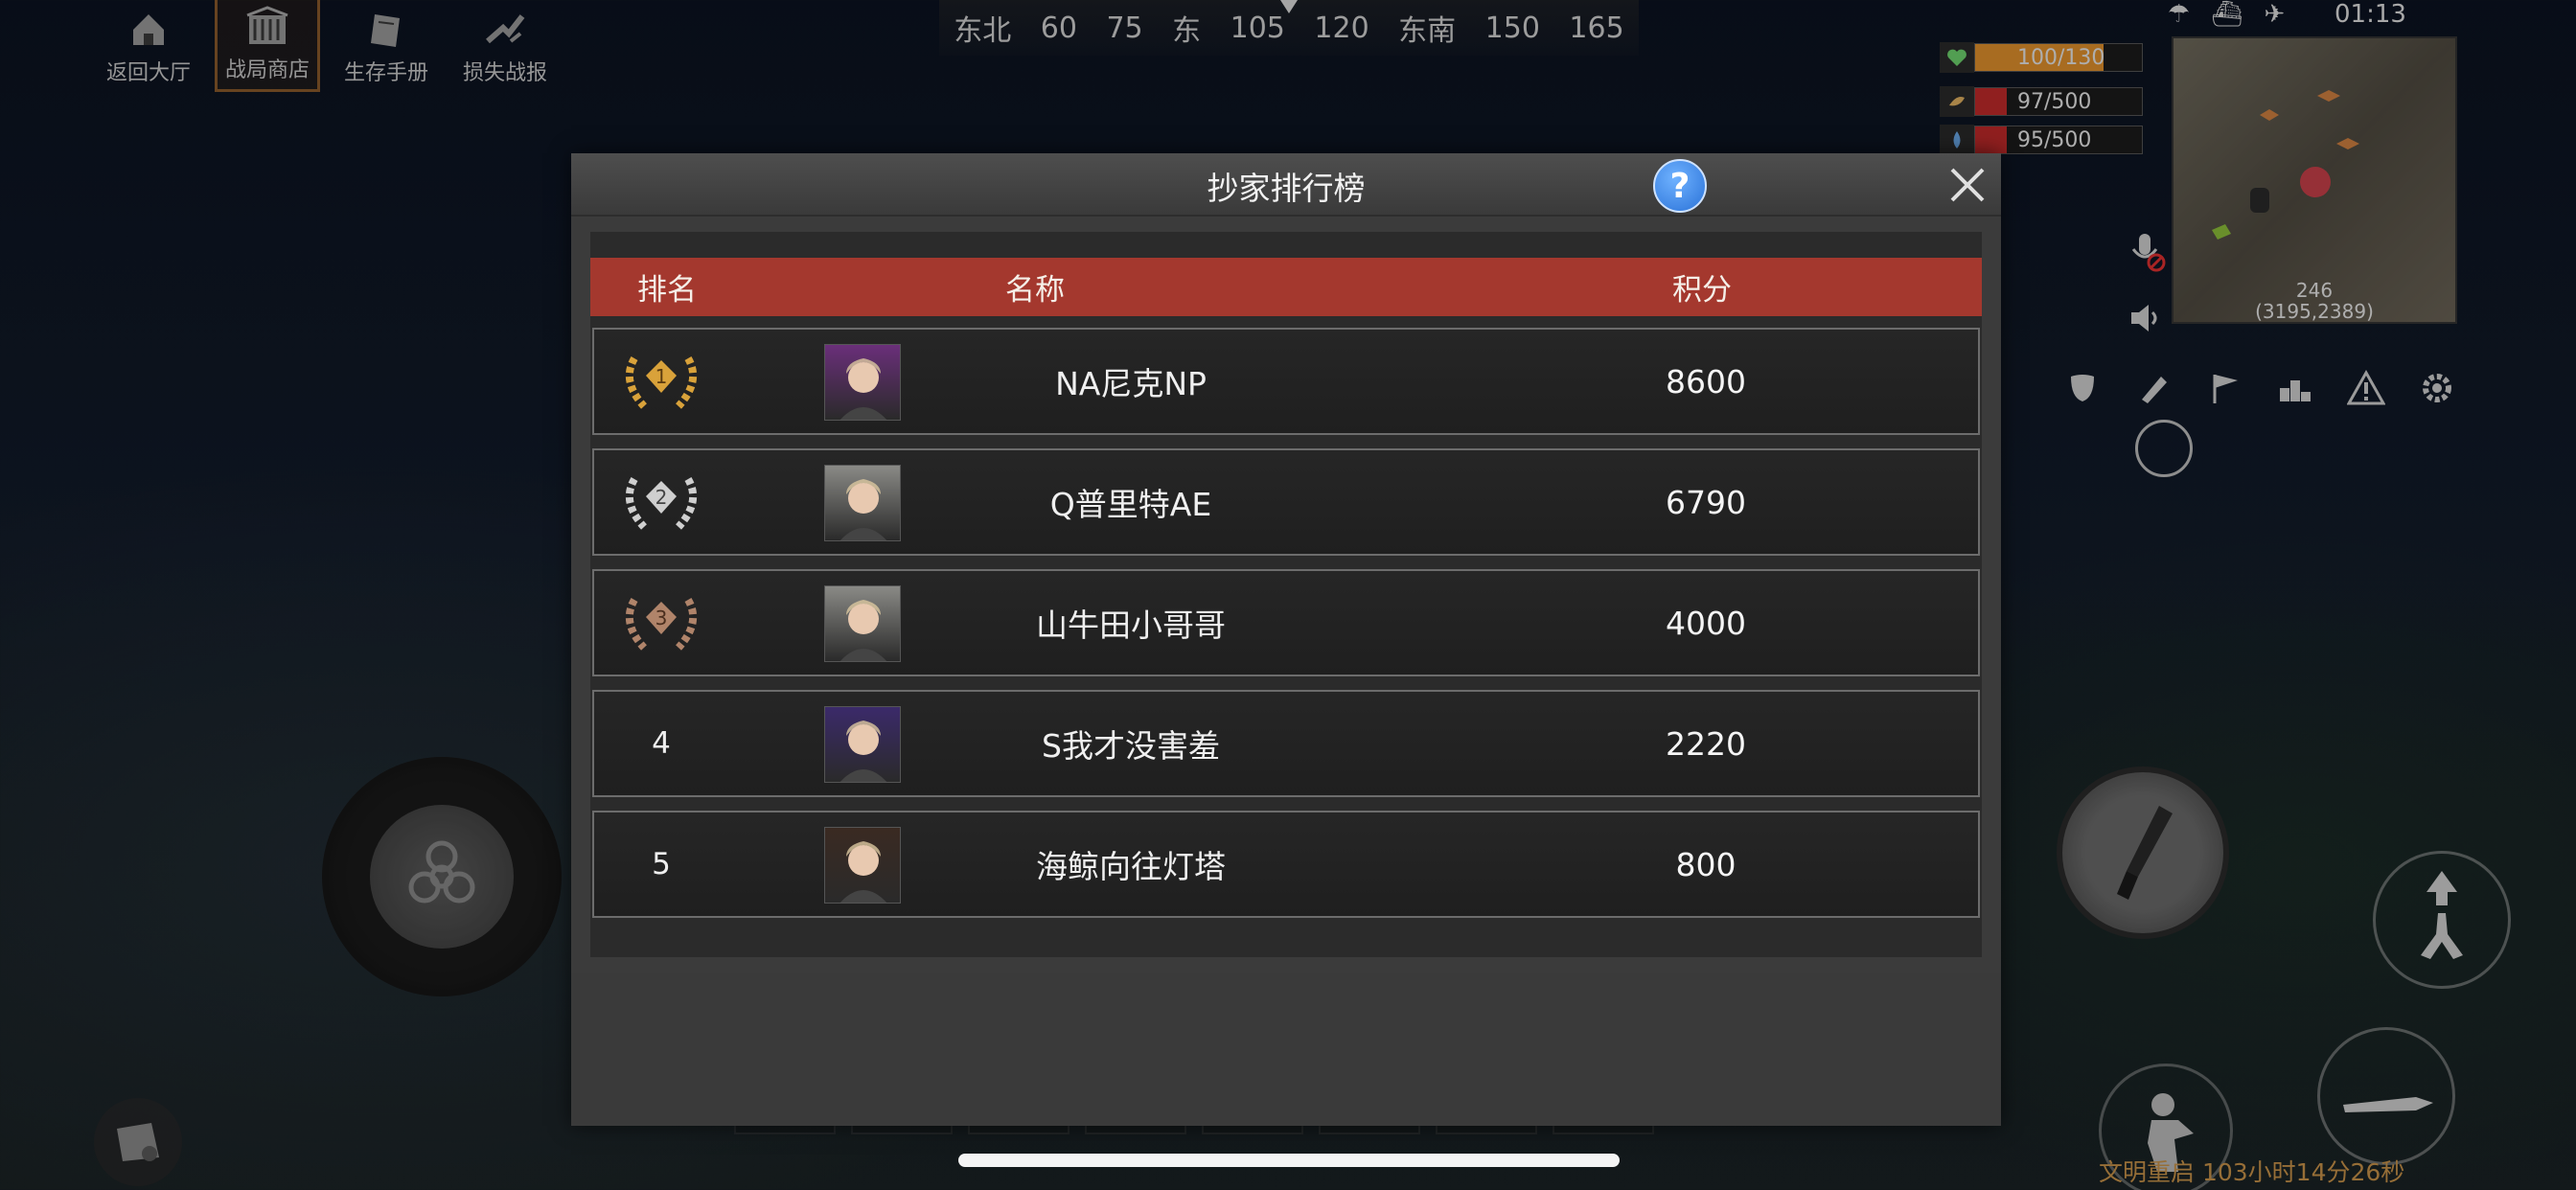  I want to click on player-score: 800, so click(1705, 864).